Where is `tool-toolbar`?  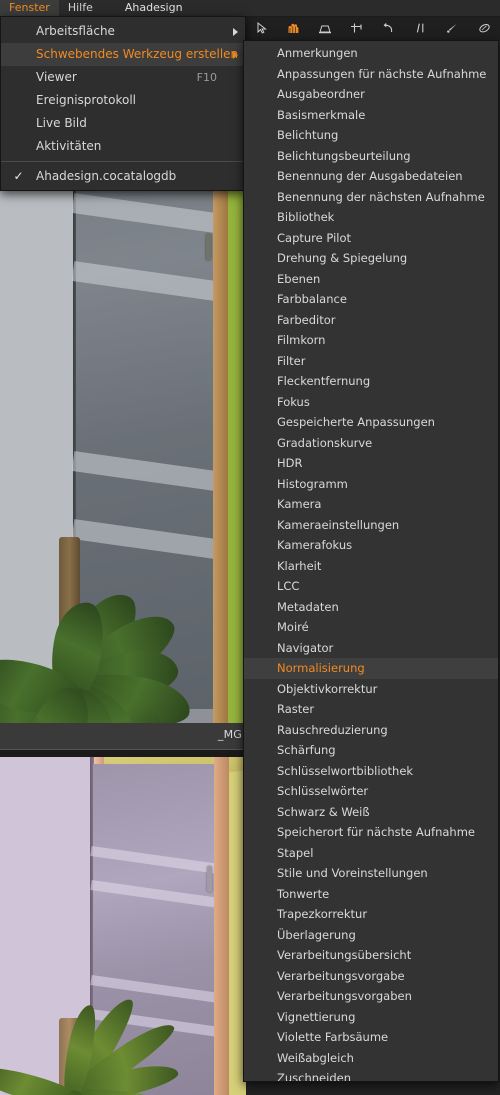
tool-toolbar is located at coordinates (373, 28).